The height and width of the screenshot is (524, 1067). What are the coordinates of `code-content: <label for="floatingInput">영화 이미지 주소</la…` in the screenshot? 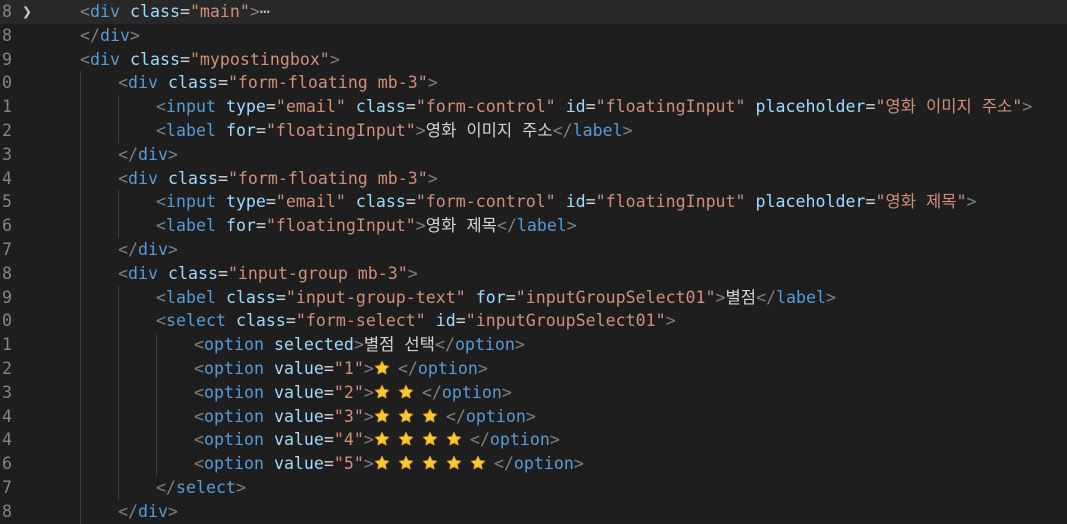 It's located at (337, 131).